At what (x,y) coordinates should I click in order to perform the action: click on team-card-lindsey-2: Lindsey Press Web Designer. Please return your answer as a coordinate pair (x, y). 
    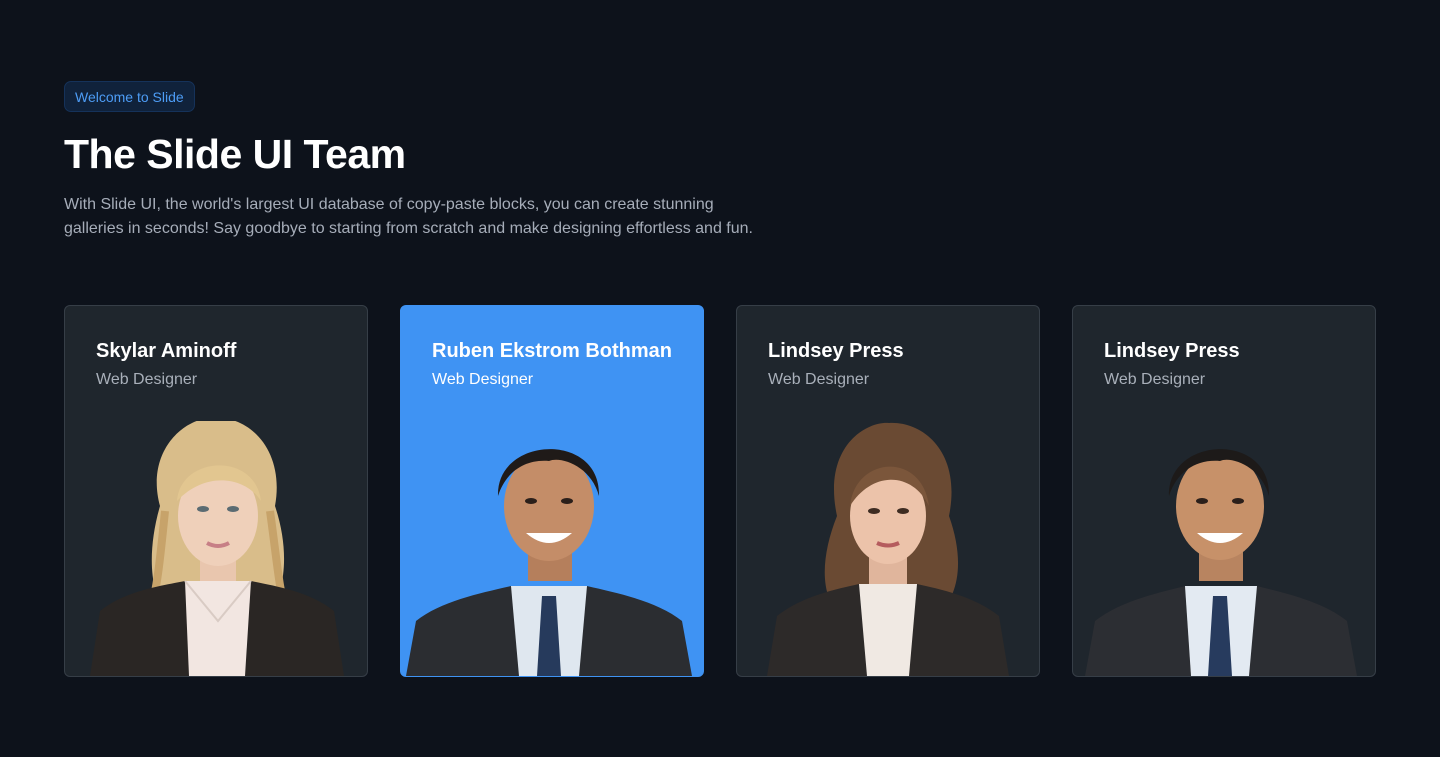
    Looking at the image, I should click on (1224, 491).